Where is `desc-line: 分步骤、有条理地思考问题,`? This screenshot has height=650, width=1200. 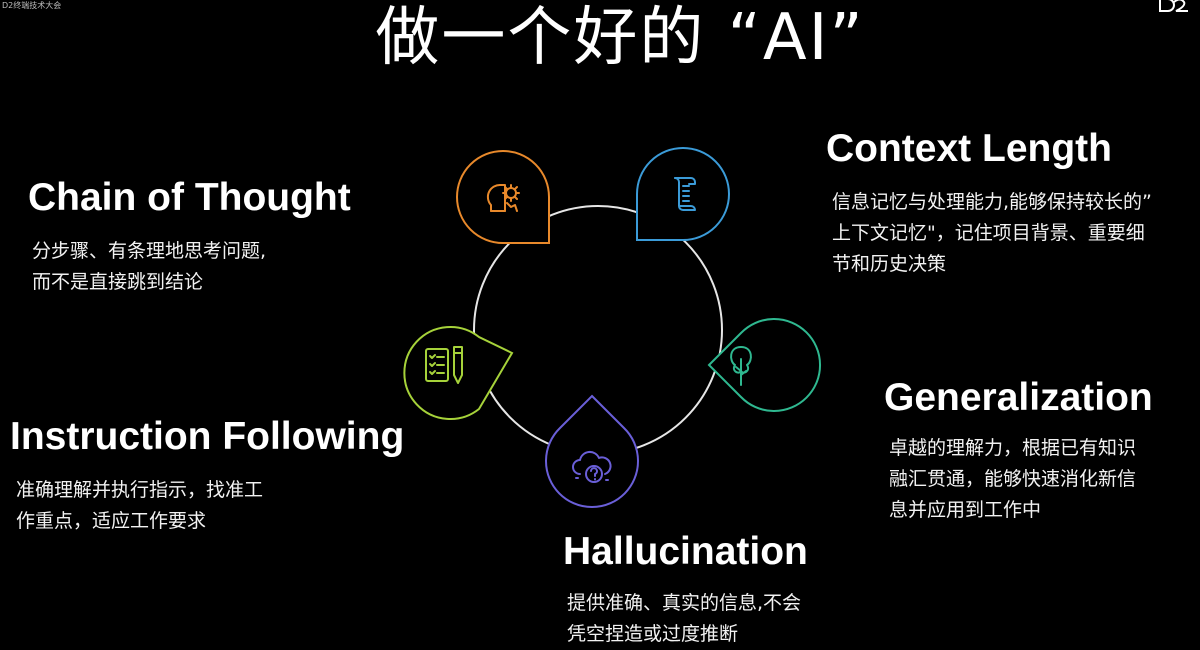 desc-line: 分步骤、有条理地思考问题, is located at coordinates (149, 251).